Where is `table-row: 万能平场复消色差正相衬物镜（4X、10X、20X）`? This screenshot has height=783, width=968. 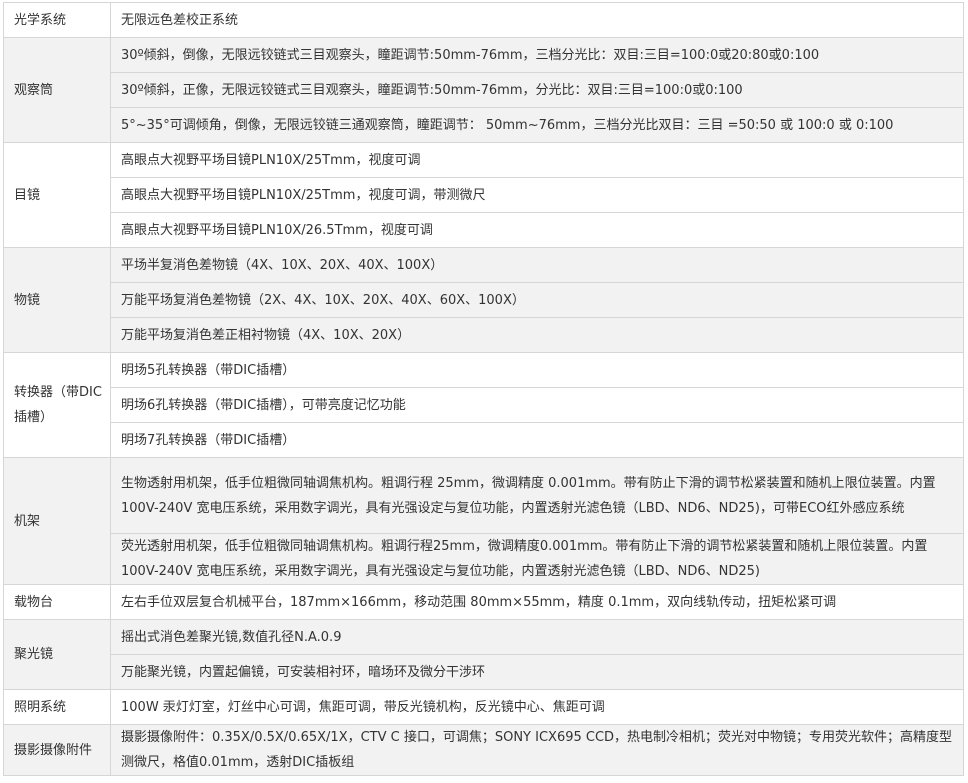
table-row: 万能平场复消色差正相衬物镜（4X、10X、20X） is located at coordinates (484, 335).